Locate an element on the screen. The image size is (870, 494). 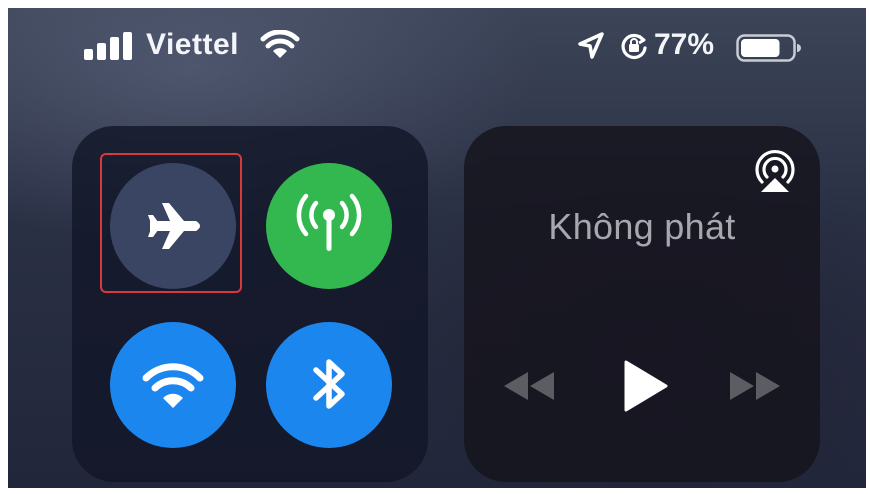
orientation-lock-icon is located at coordinates (634, 46).